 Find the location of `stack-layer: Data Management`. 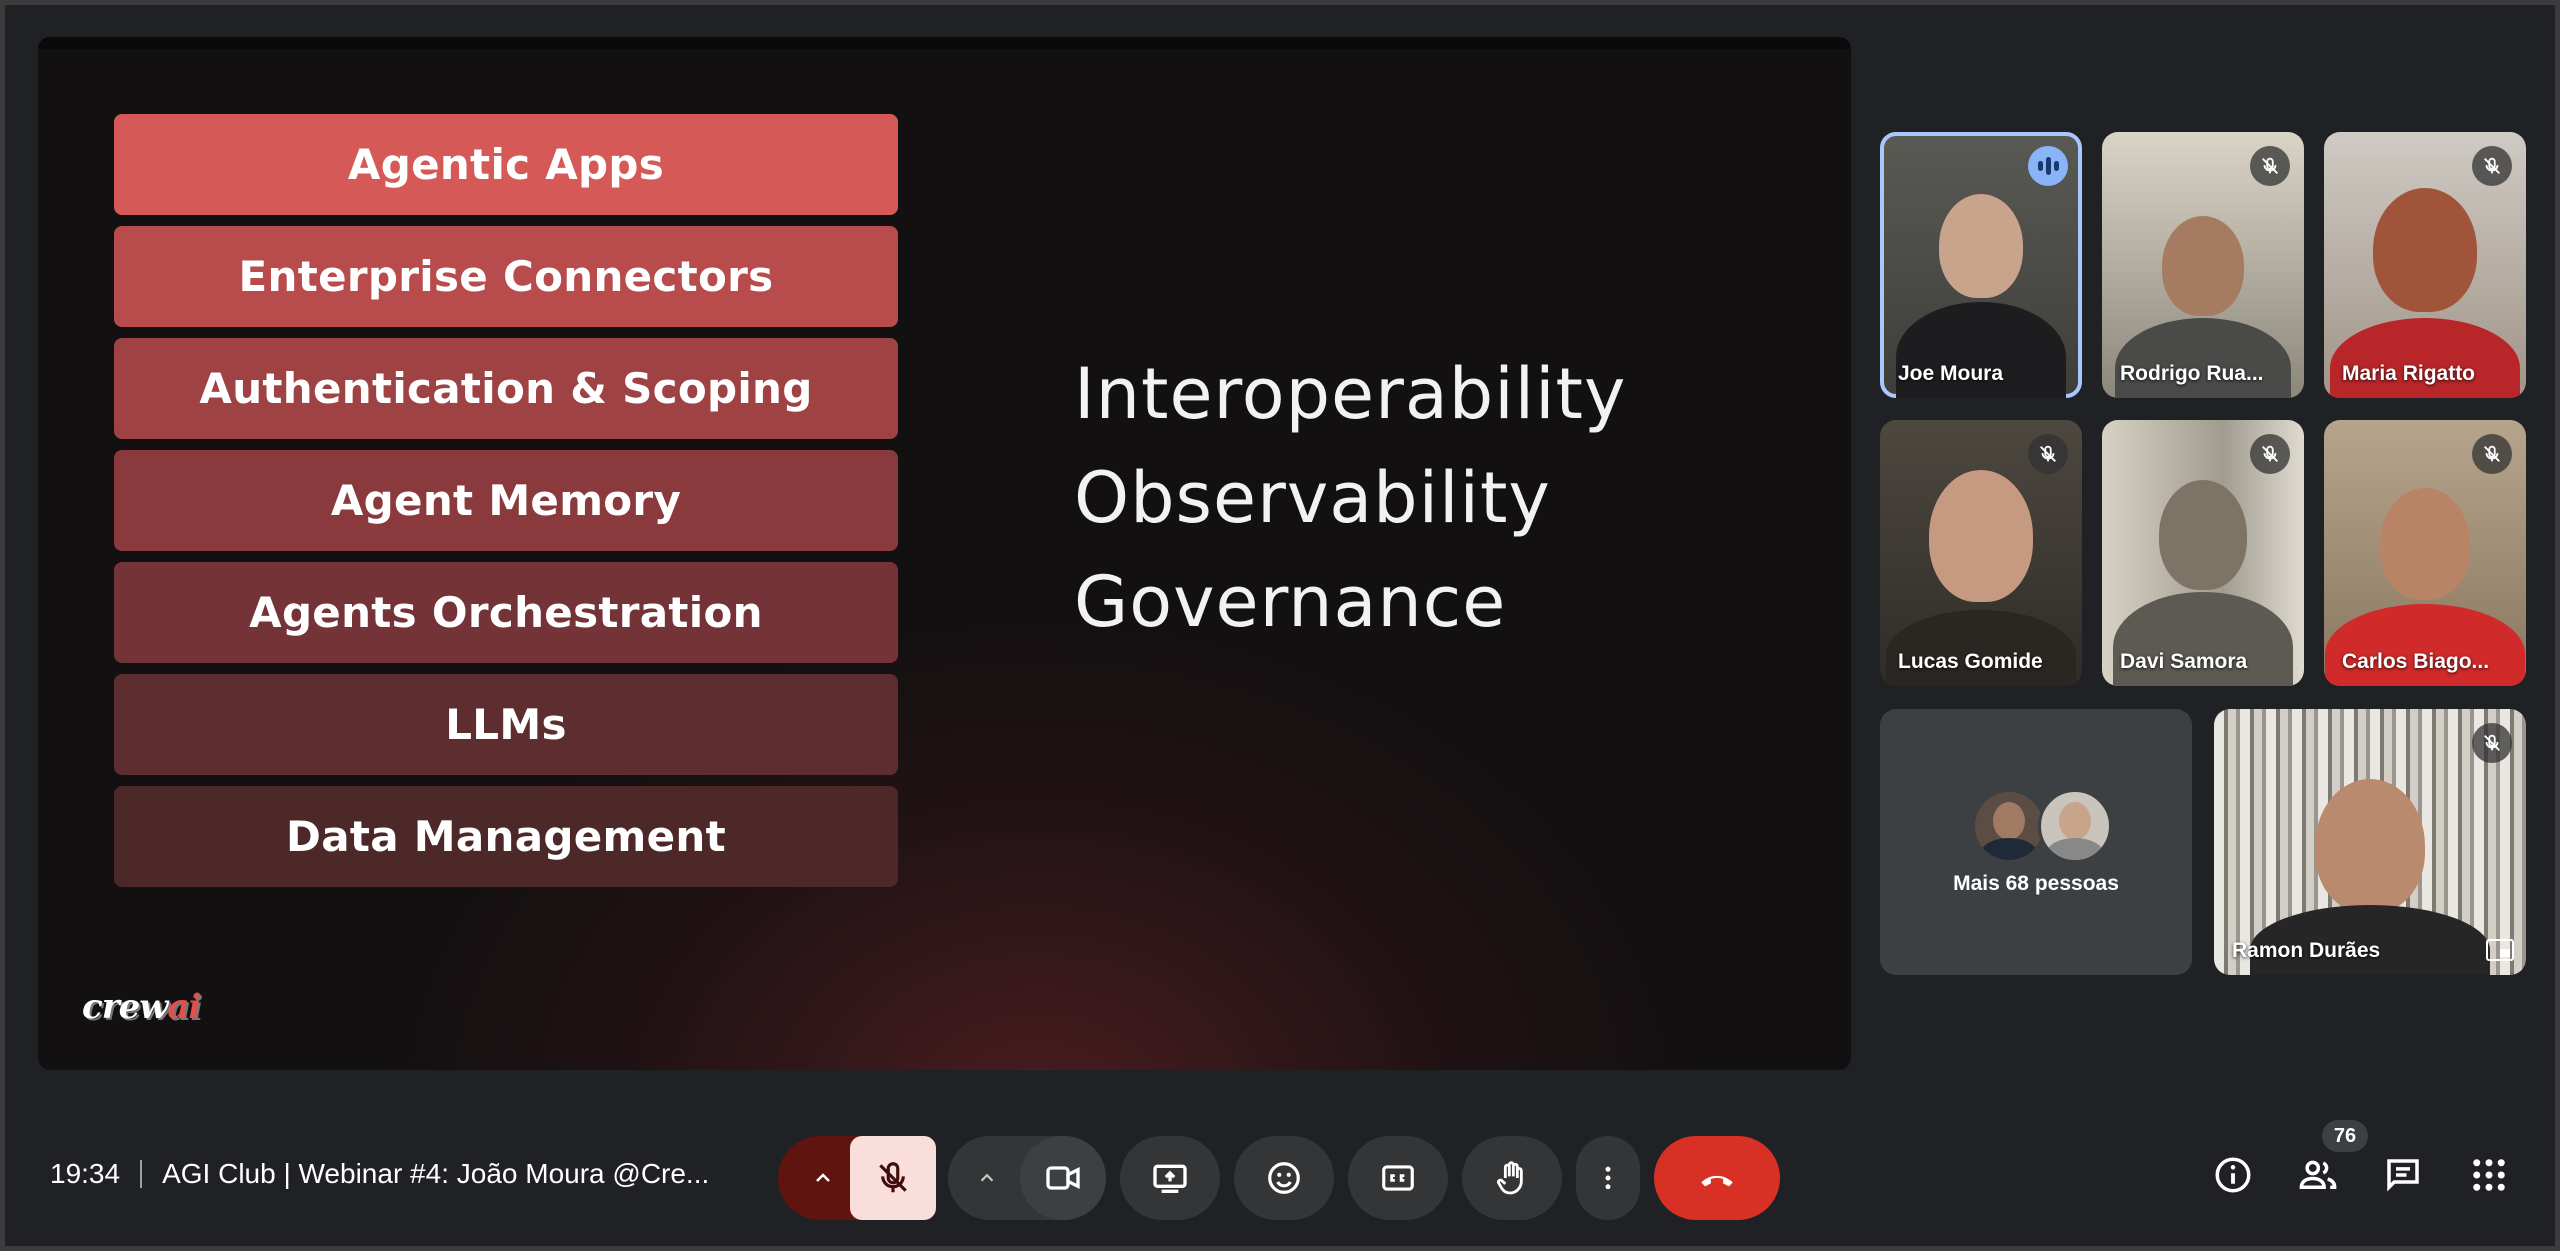

stack-layer: Data Management is located at coordinates (506, 836).